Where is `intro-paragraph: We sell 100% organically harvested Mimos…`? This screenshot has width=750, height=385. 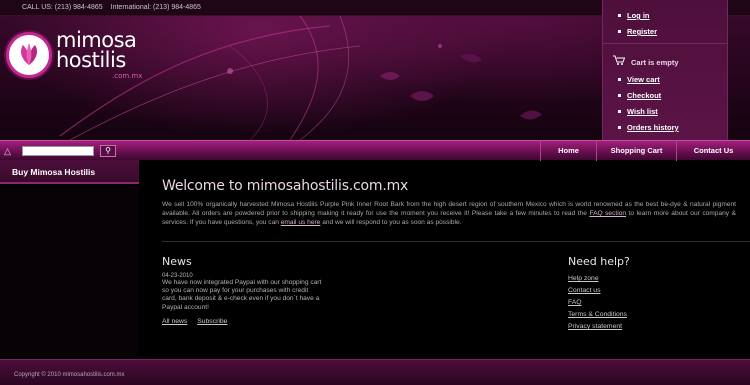
intro-paragraph: We sell 100% organically harvested Mimos… is located at coordinates (449, 213).